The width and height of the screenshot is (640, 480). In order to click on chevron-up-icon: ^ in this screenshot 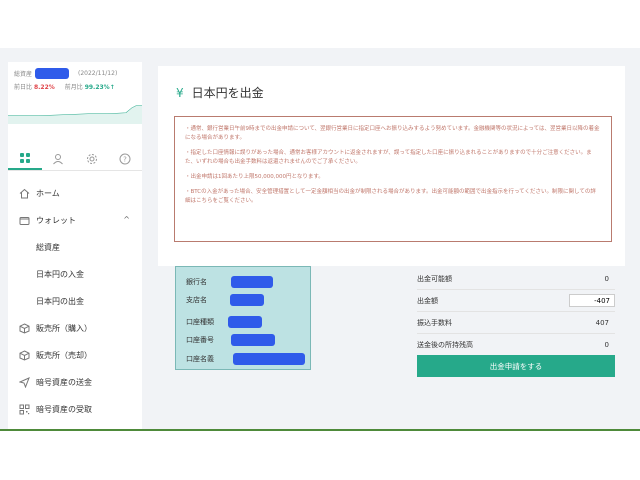, I will do `click(126, 219)`.